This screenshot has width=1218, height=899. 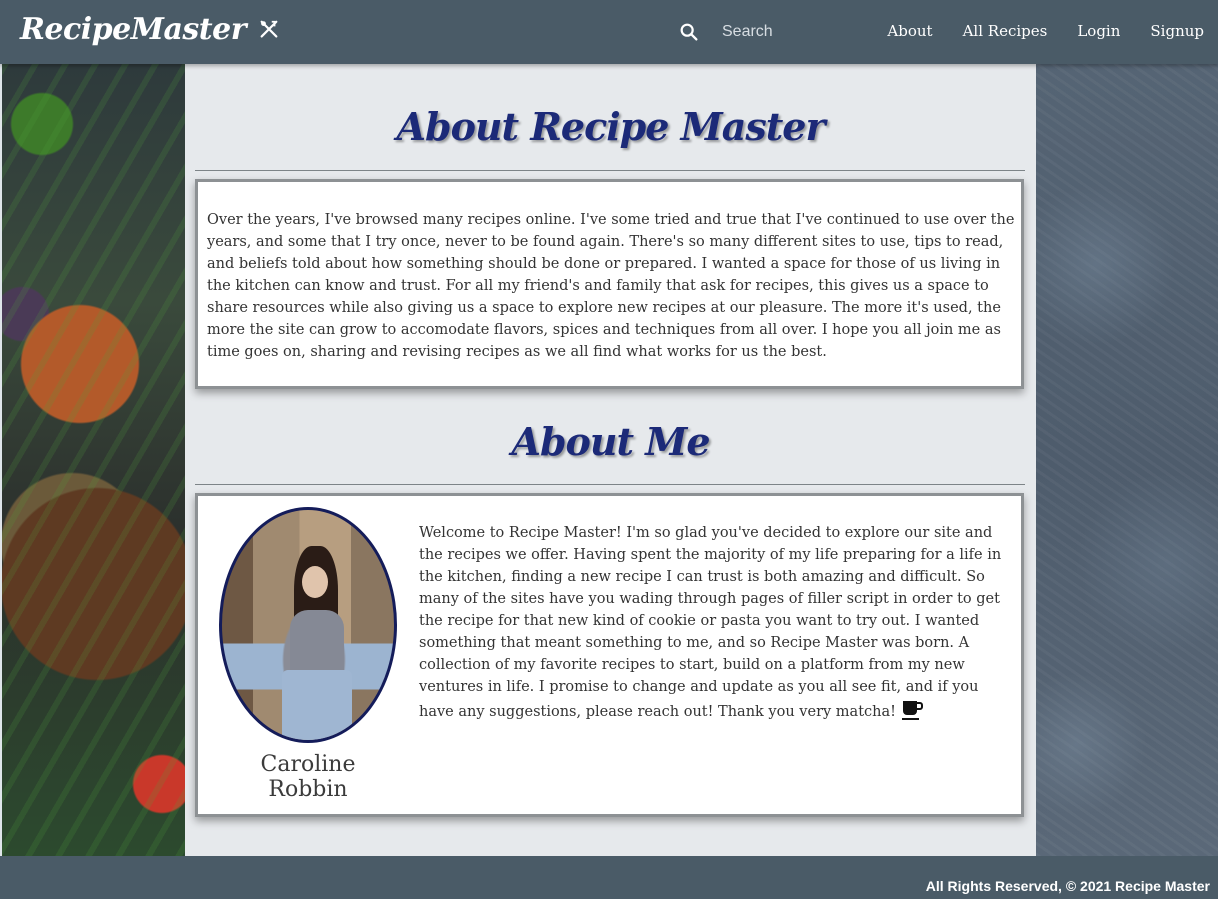 What do you see at coordinates (308, 777) in the screenshot?
I see `author-name: Caroline Robbin` at bounding box center [308, 777].